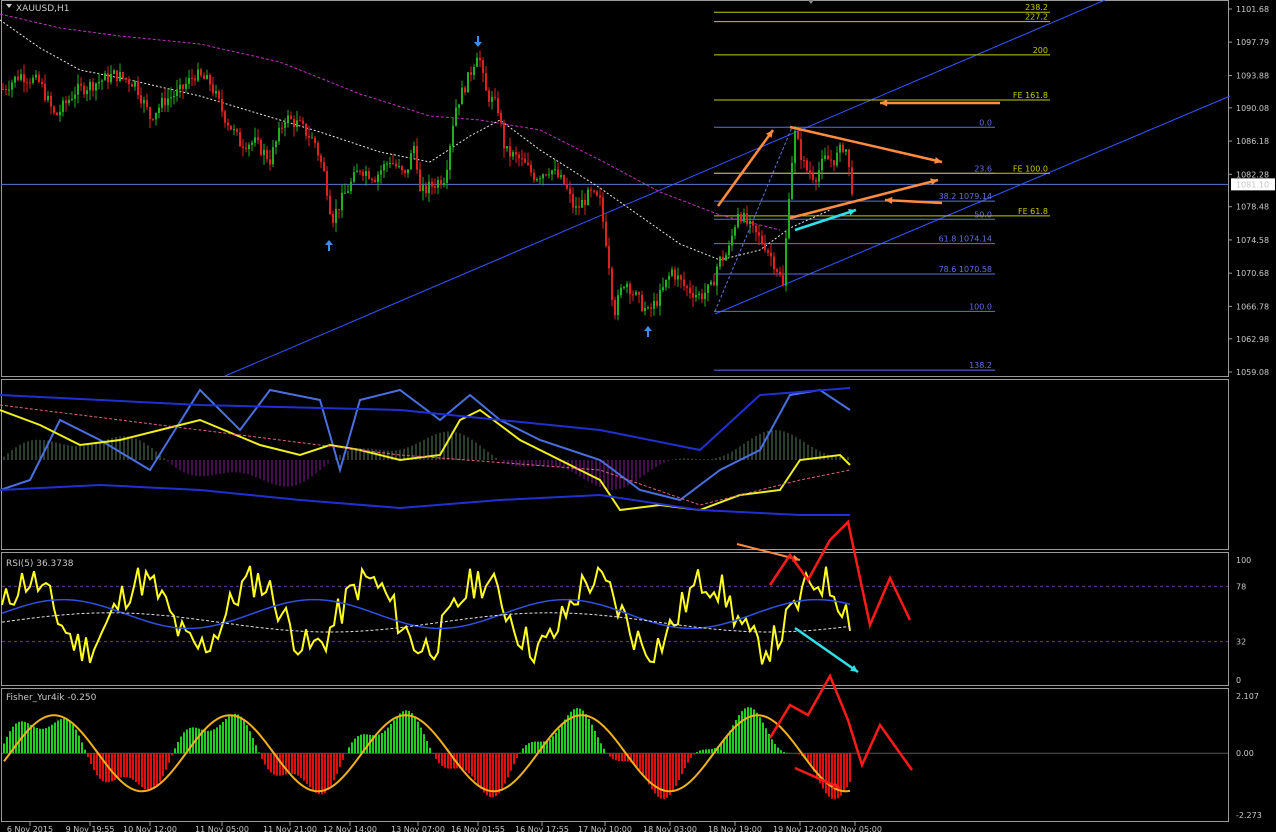 Image resolution: width=1276 pixels, height=832 pixels. Describe the element at coordinates (1249, 815) in the screenshot. I see `fisher-tick-label: -2.273` at that location.